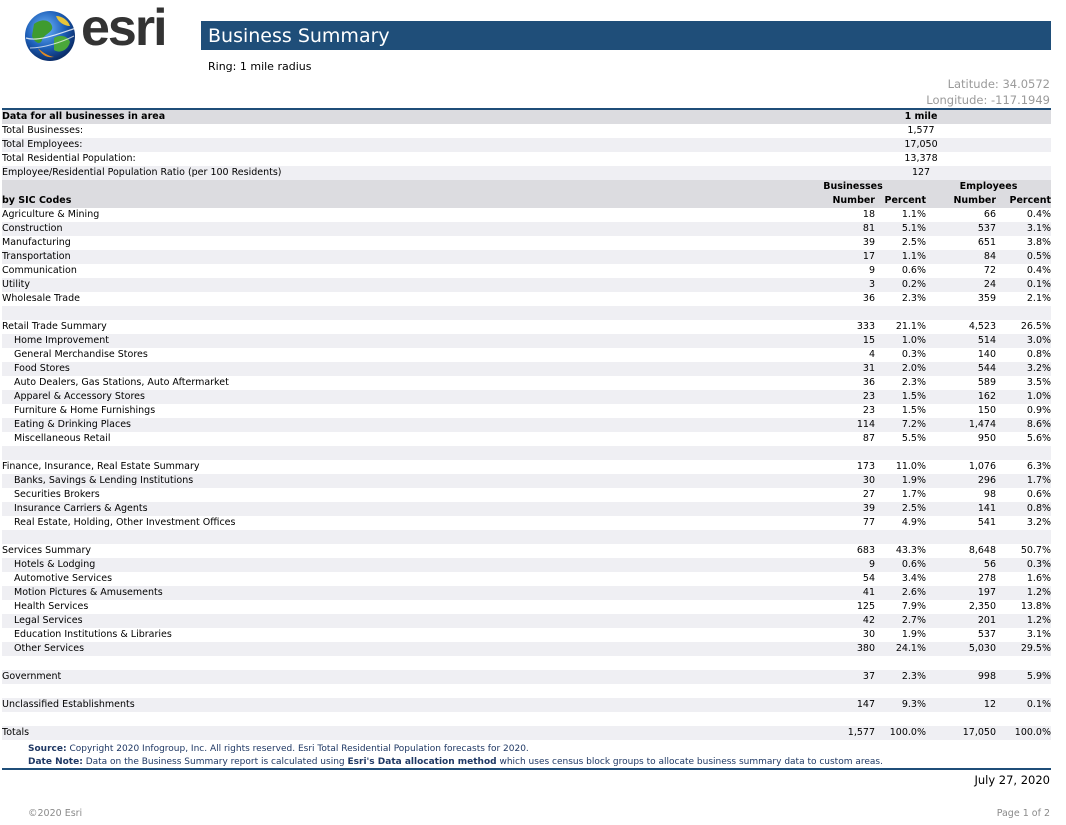  Describe the element at coordinates (827, 621) in the screenshot. I see `businesses-number: 42` at that location.